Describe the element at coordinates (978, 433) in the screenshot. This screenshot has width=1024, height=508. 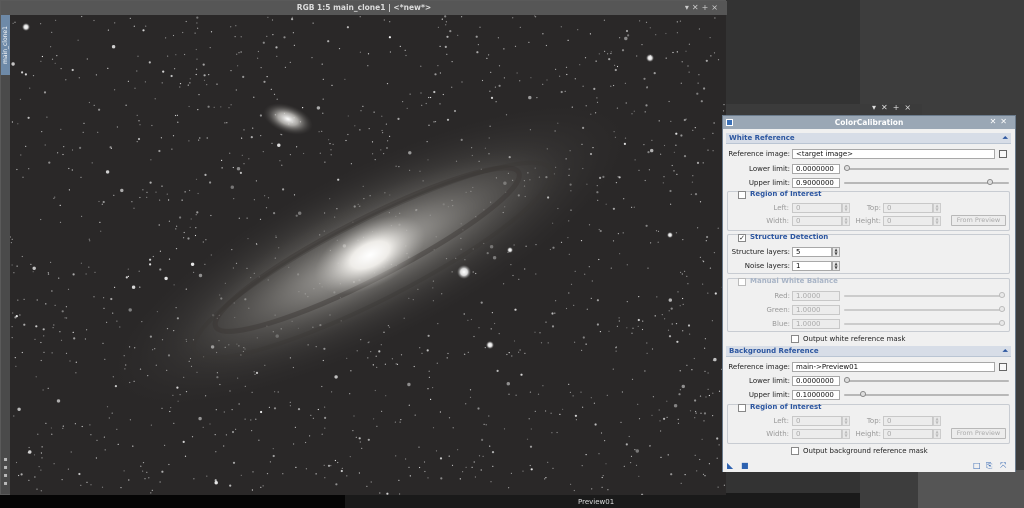
I see `br-from-preview-button: From Preview` at that location.